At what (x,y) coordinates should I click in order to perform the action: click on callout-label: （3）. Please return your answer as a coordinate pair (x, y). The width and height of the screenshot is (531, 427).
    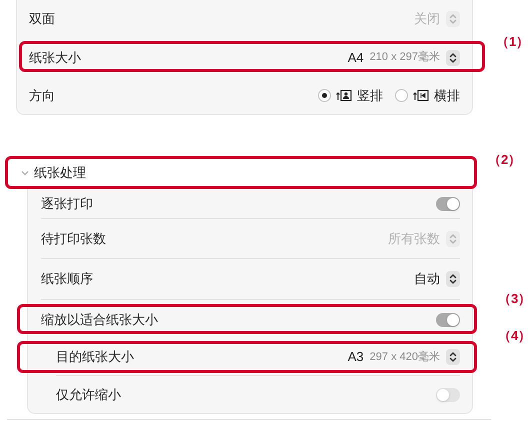
    Looking at the image, I should click on (514, 299).